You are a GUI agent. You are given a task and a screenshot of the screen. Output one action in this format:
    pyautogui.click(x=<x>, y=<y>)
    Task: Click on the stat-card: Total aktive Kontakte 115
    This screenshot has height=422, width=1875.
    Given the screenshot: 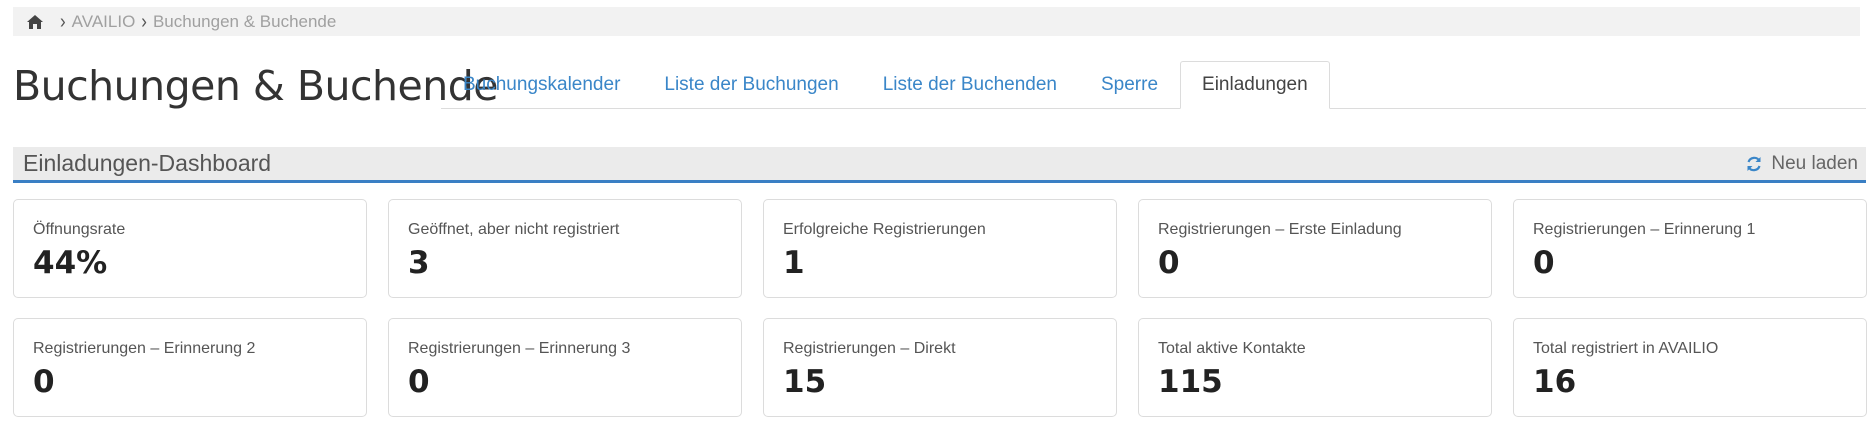 What is the action you would take?
    pyautogui.click(x=1315, y=367)
    